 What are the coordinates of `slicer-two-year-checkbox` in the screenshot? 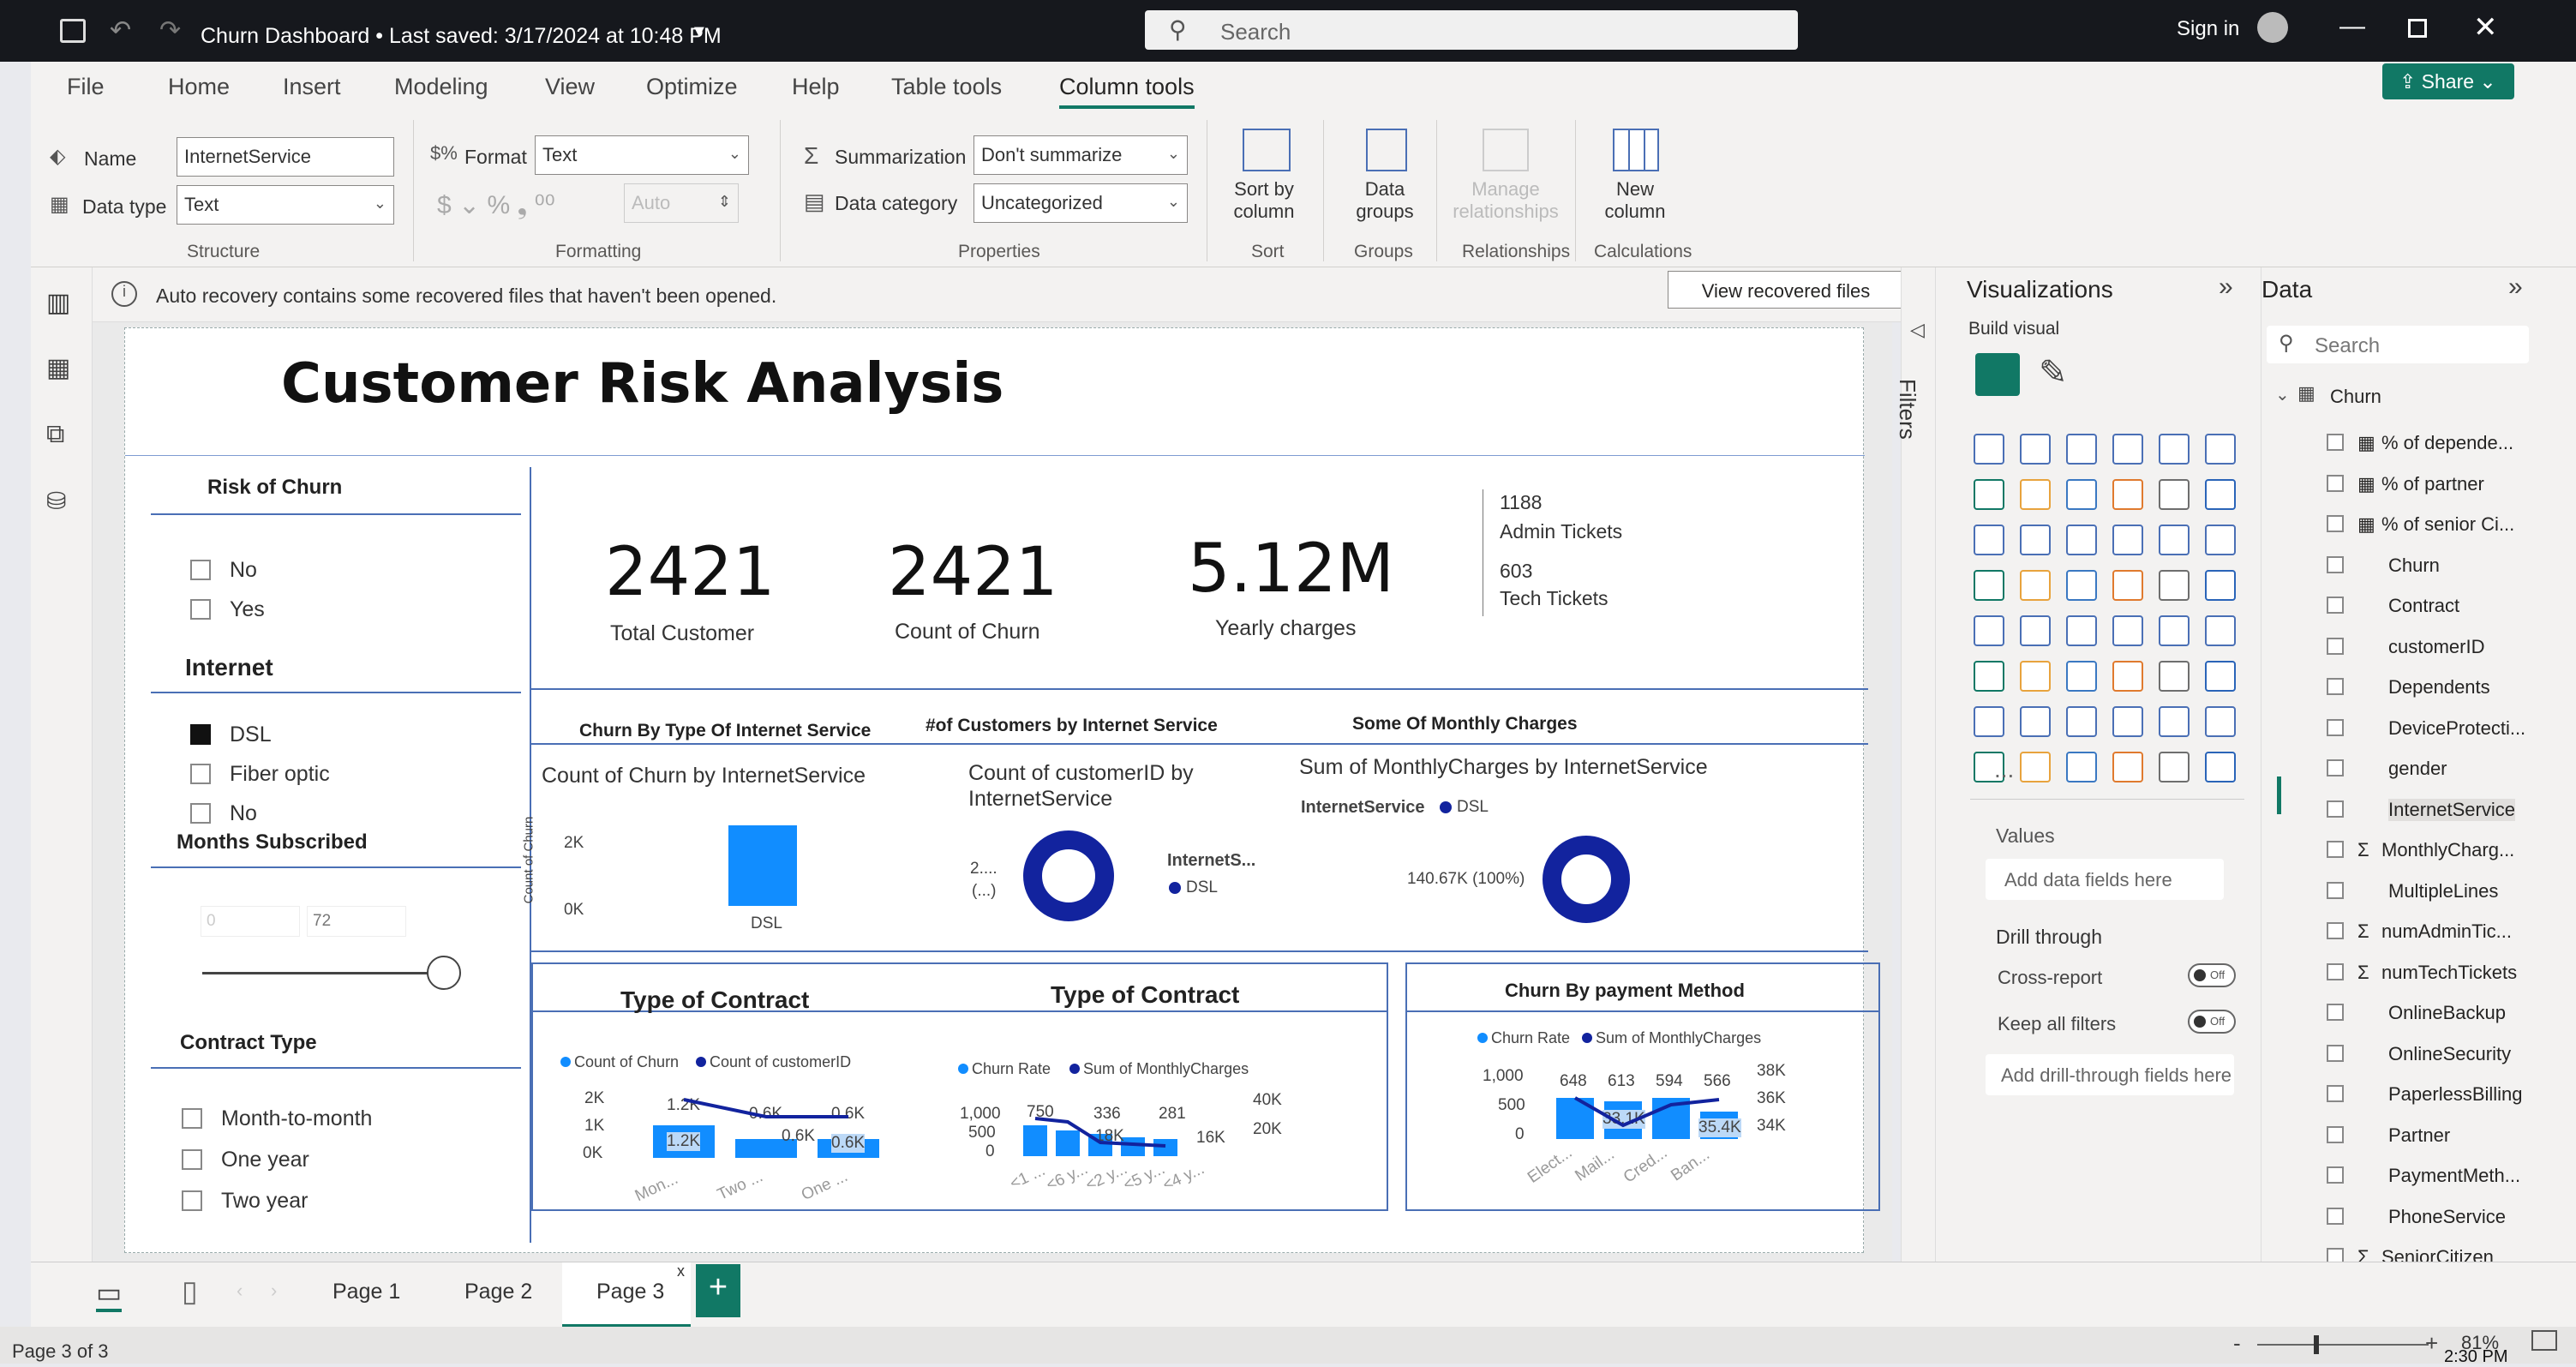 It's located at (192, 1200).